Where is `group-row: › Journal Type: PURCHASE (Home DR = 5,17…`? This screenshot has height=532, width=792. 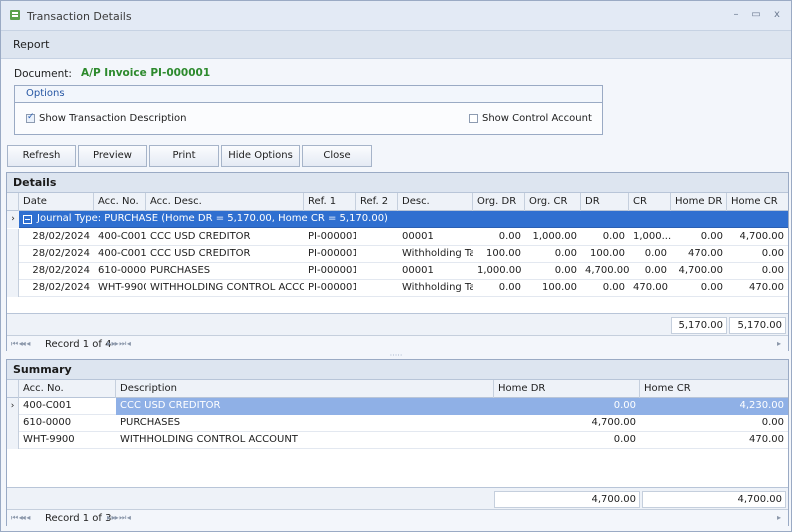
group-row: › Journal Type: PURCHASE (Home DR = 5,17… is located at coordinates (397, 219).